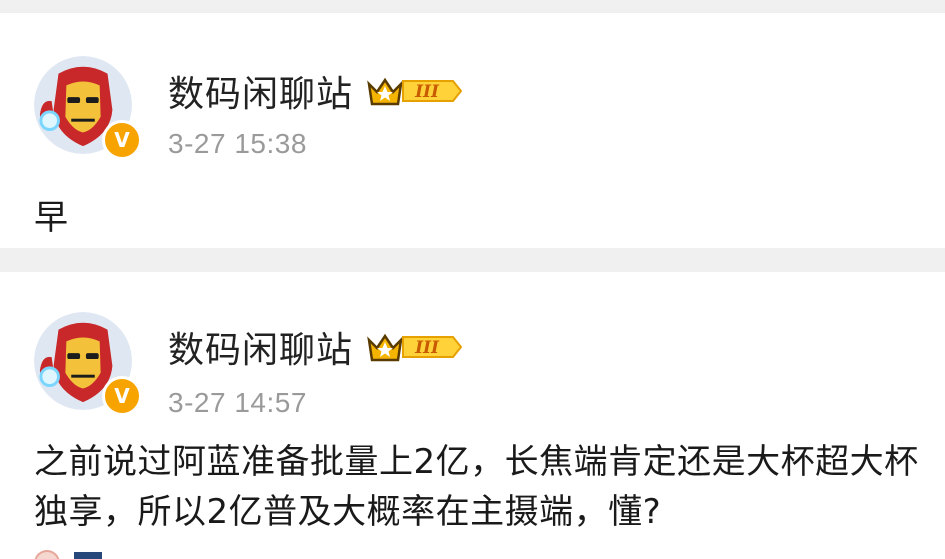  I want to click on post-content: 早, so click(478, 218).